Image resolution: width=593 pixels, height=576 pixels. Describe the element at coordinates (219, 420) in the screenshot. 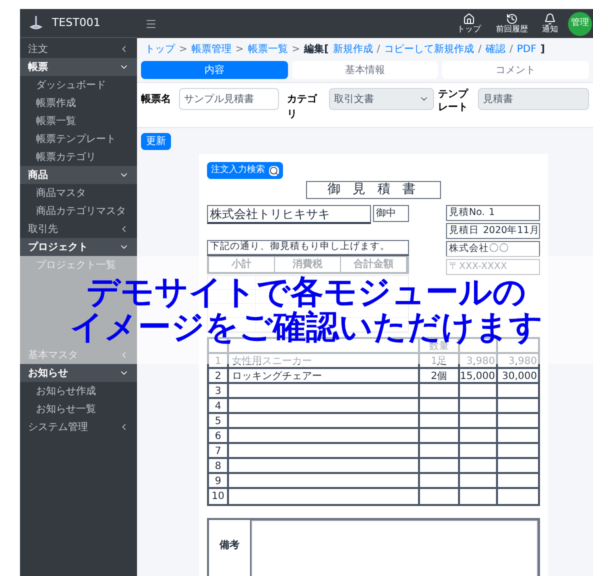

I see `row-number: 5` at that location.